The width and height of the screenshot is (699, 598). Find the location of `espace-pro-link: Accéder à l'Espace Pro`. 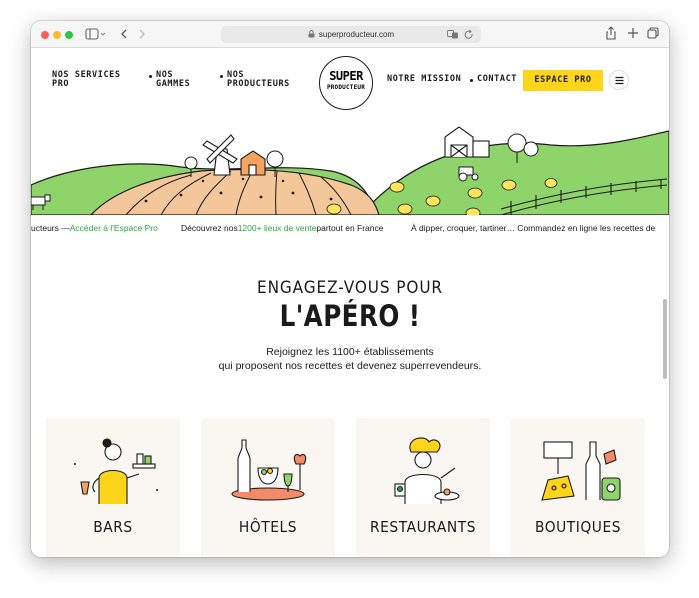

espace-pro-link: Accéder à l'Espace Pro is located at coordinates (114, 228).